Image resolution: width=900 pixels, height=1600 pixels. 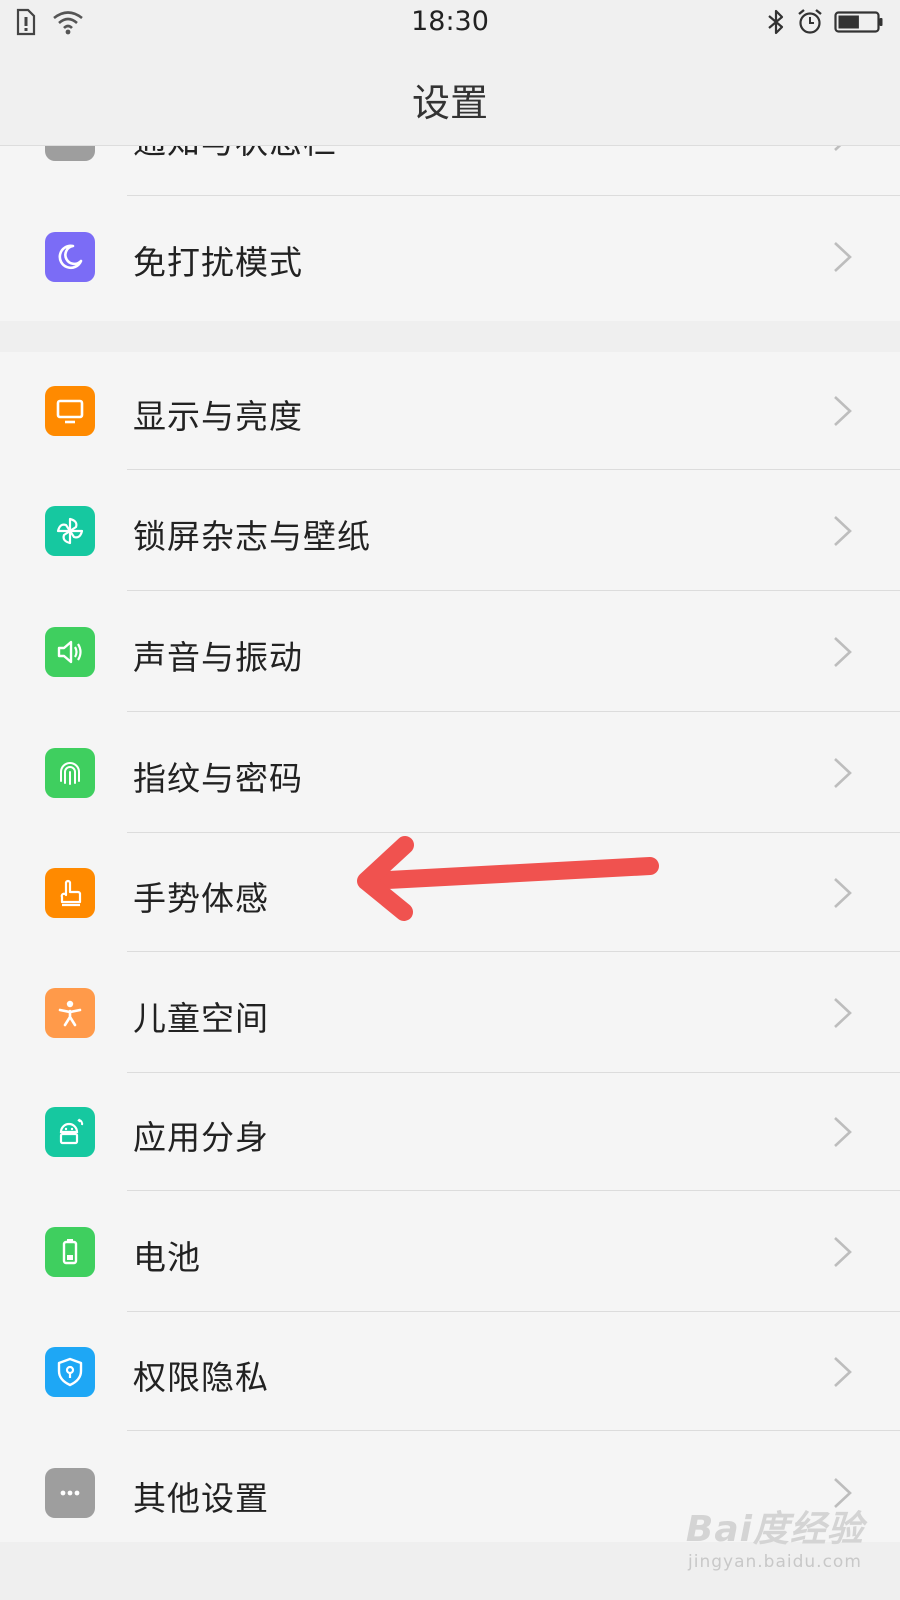 What do you see at coordinates (513, 195) in the screenshot?
I see `row-divider` at bounding box center [513, 195].